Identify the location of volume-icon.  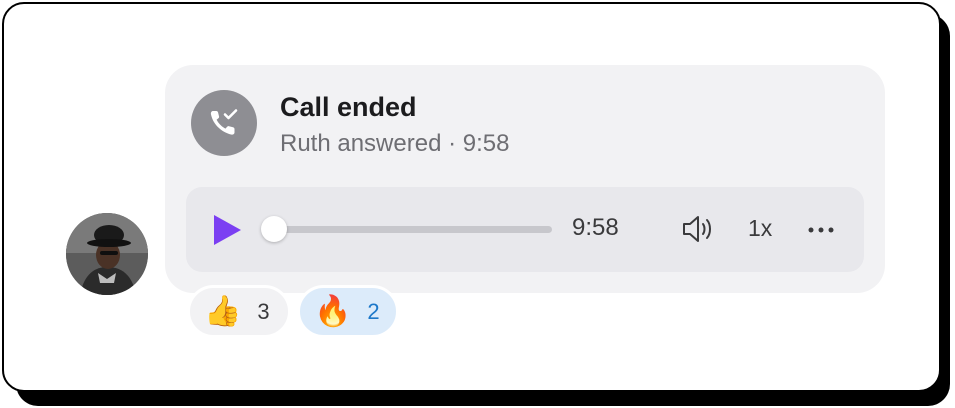
(697, 229).